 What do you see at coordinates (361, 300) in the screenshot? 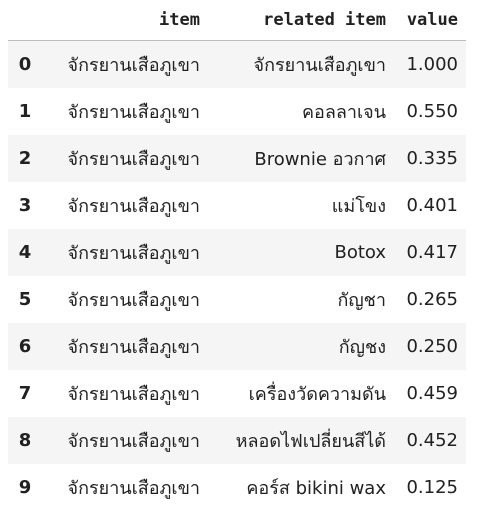
I see `related-item-cell: กัญชา` at bounding box center [361, 300].